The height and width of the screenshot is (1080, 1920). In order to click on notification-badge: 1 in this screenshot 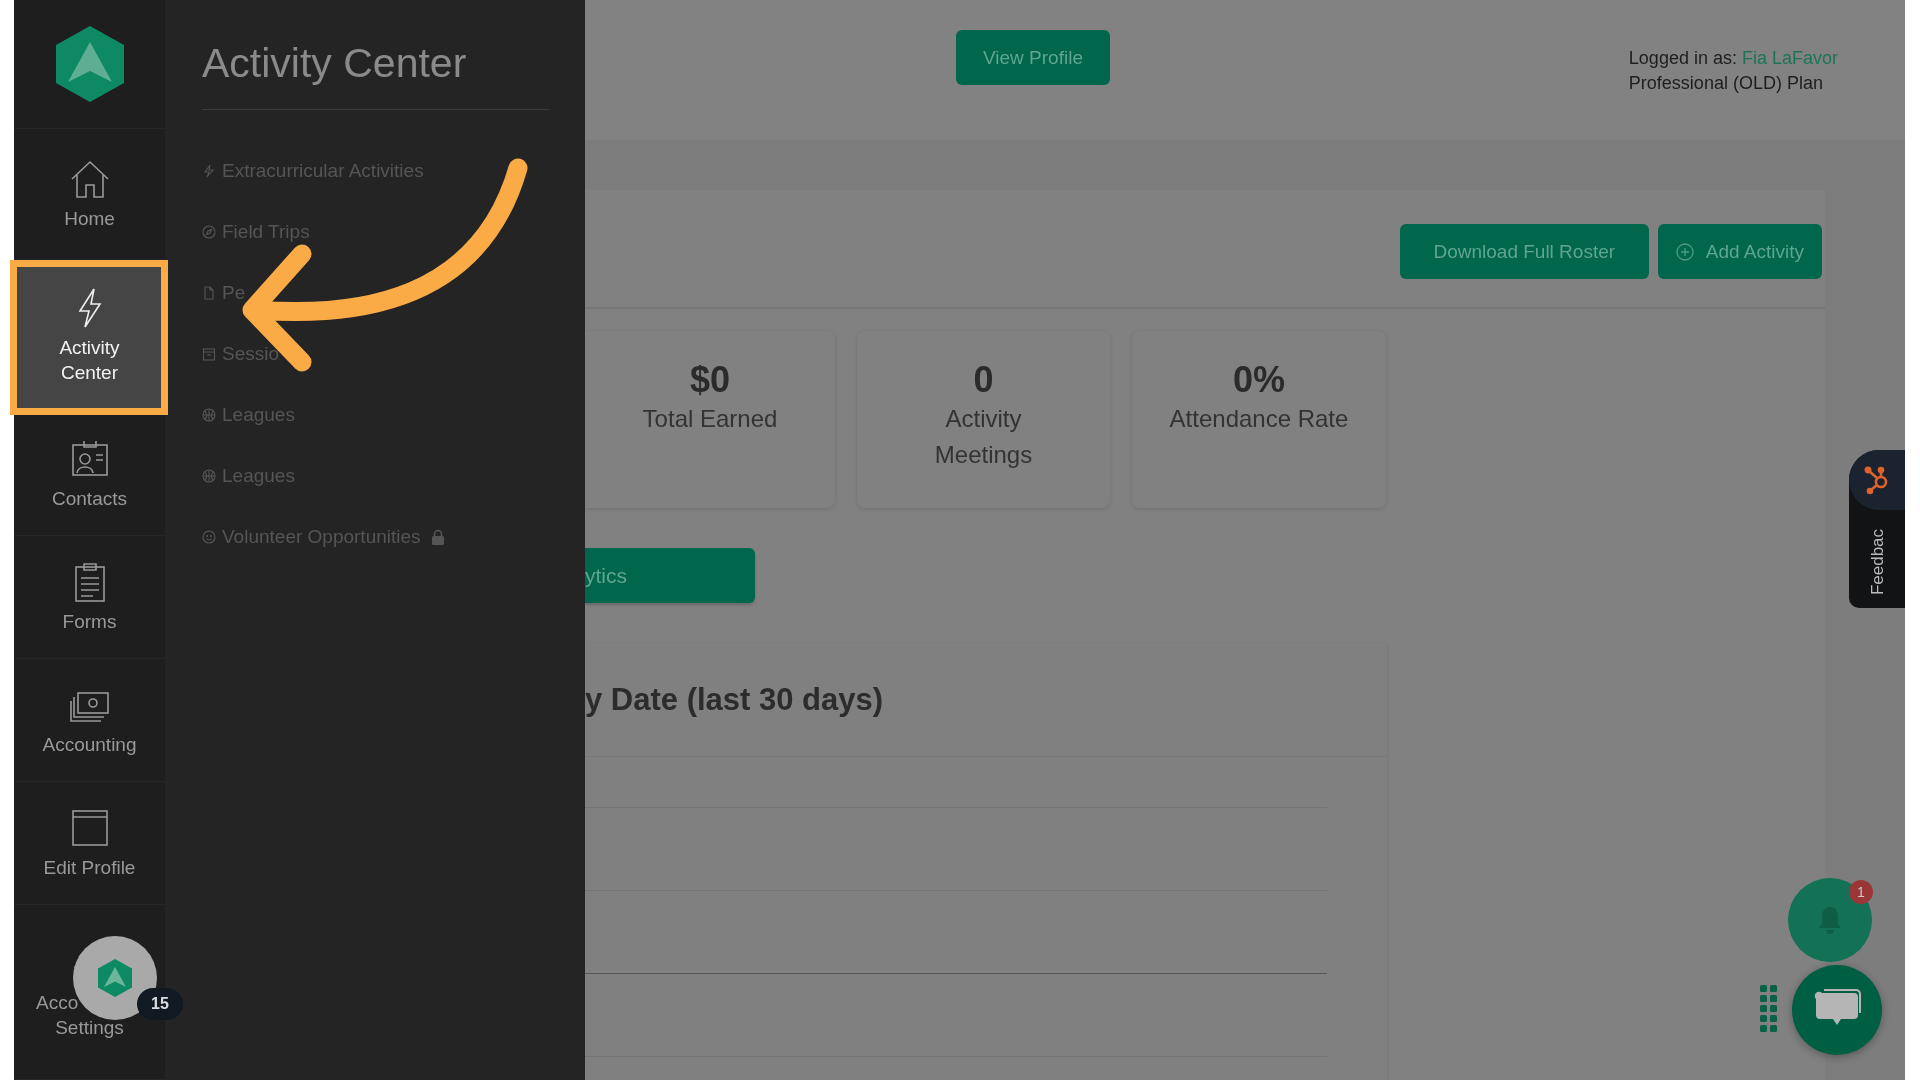, I will do `click(1861, 892)`.